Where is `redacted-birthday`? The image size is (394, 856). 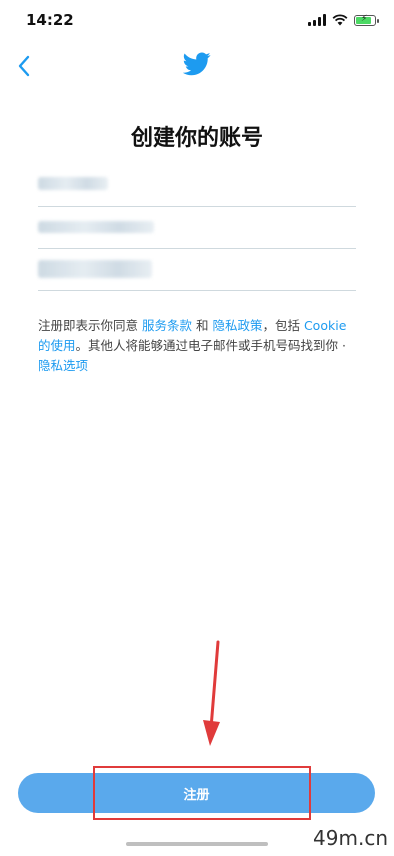 redacted-birthday is located at coordinates (95, 269).